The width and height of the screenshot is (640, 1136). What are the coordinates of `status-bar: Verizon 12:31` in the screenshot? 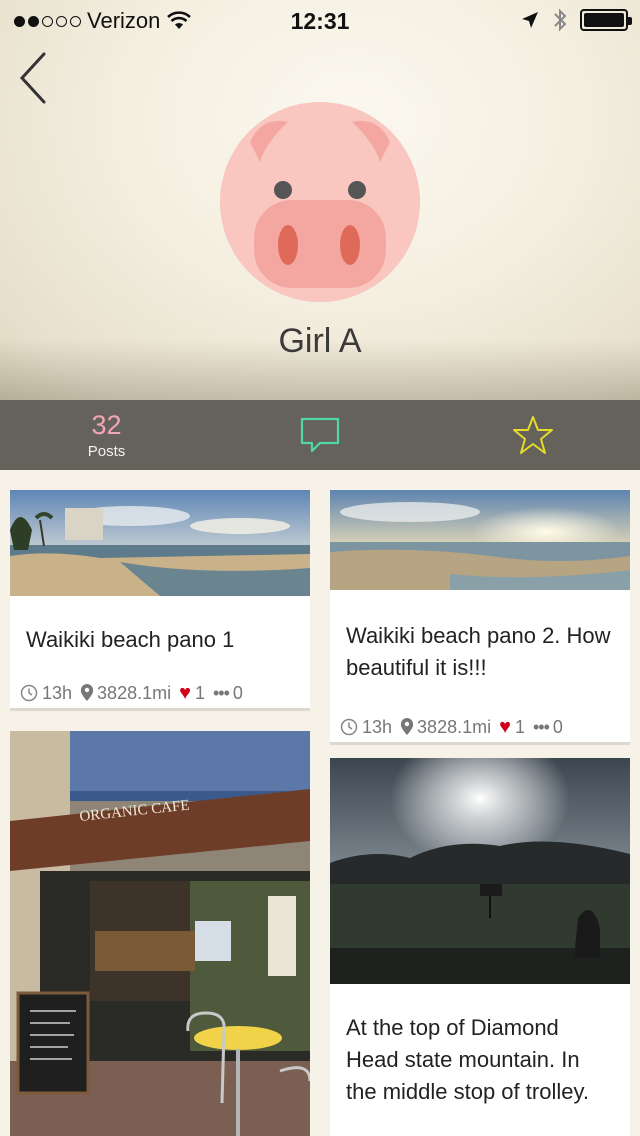 It's located at (320, 20).